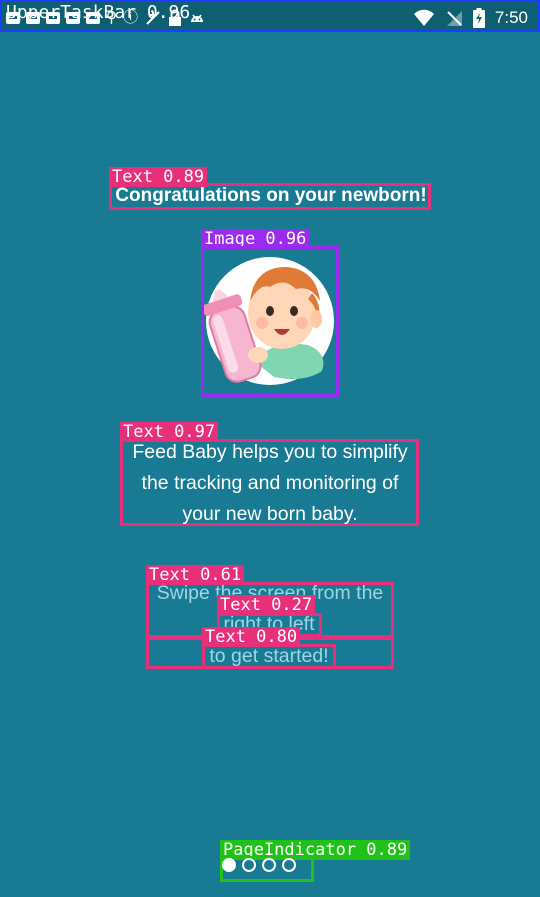 This screenshot has width=540, height=897. I want to click on status-right-icons: 7:50, so click(470, 18).